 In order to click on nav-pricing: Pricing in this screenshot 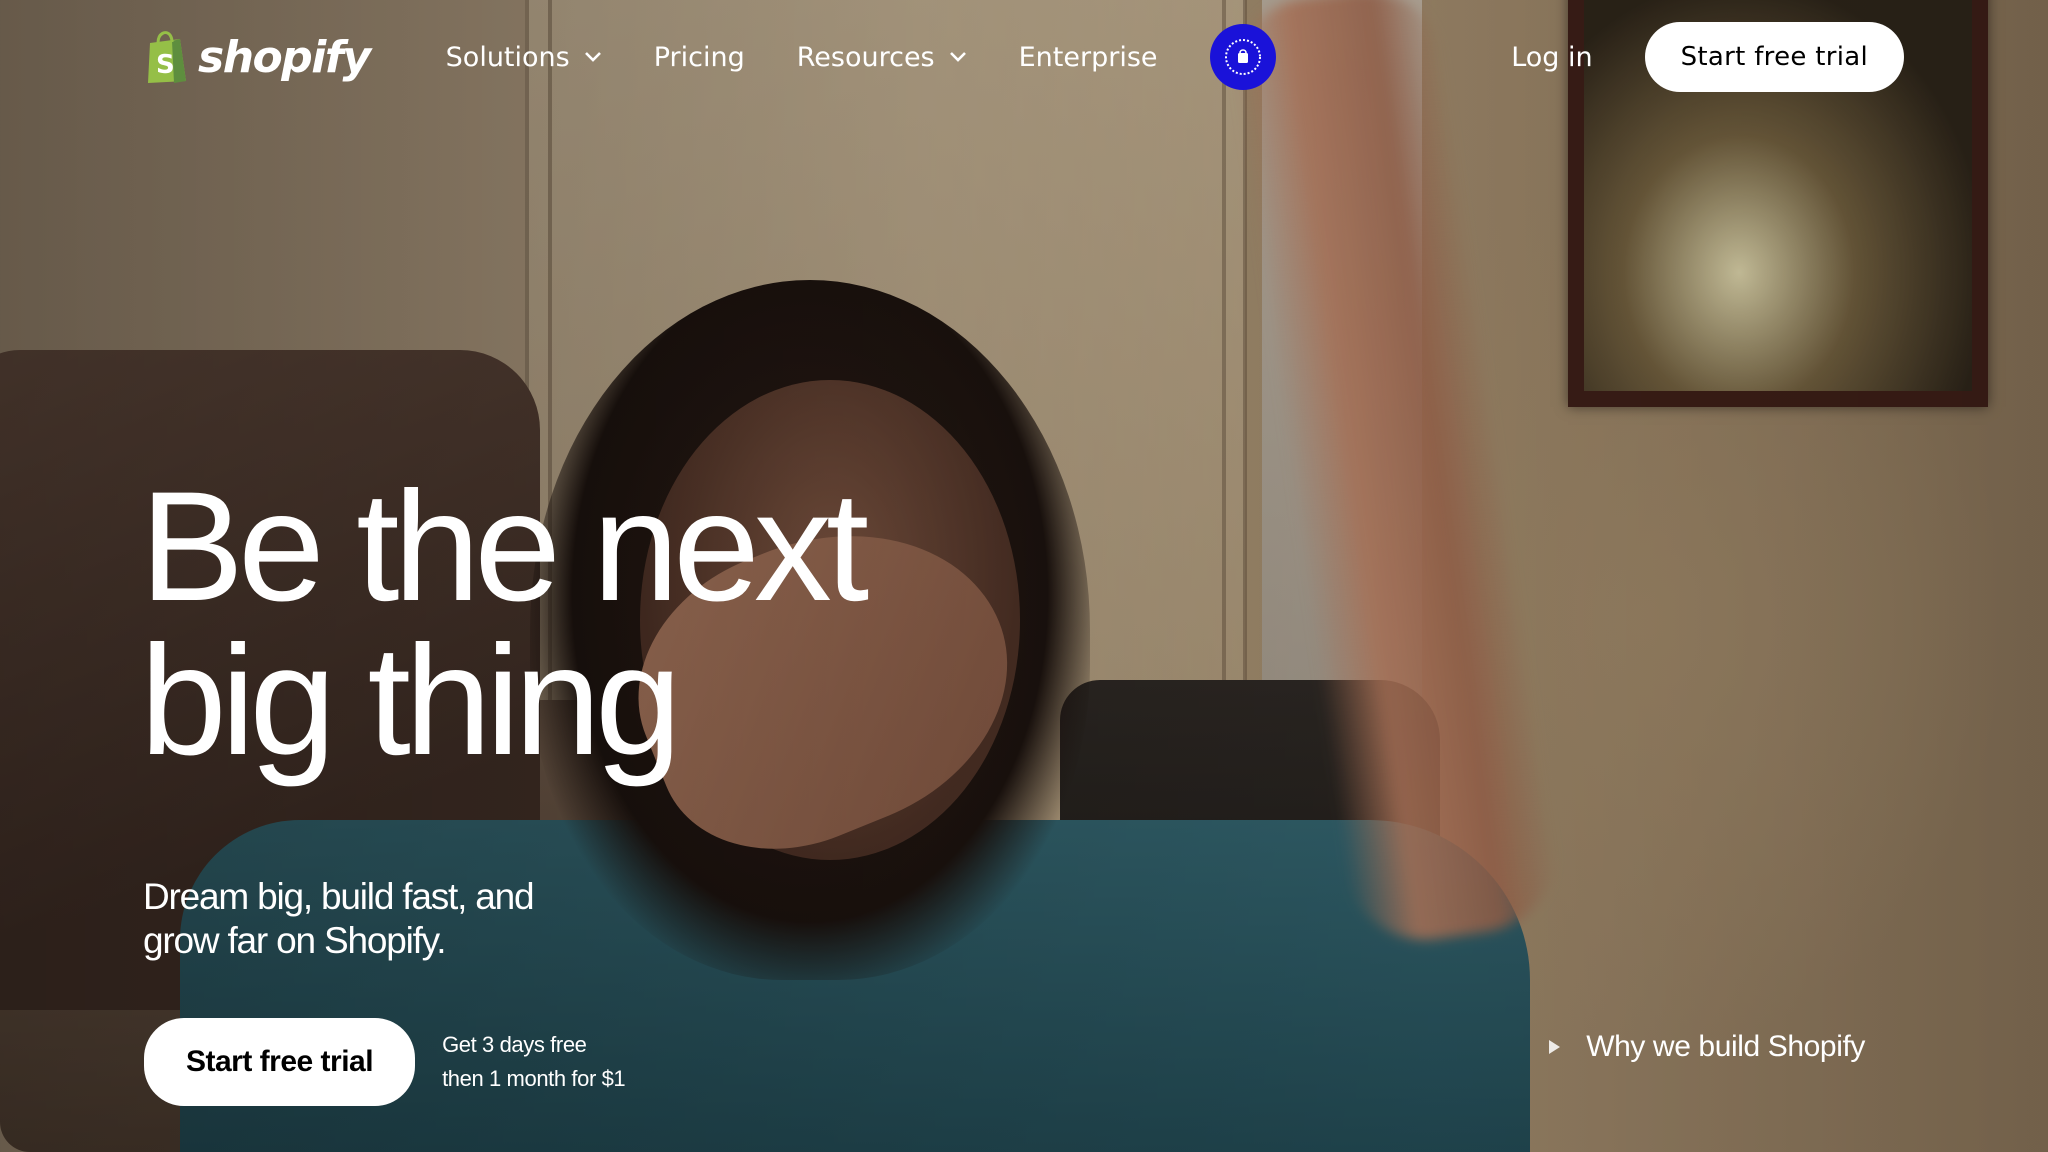, I will do `click(699, 57)`.